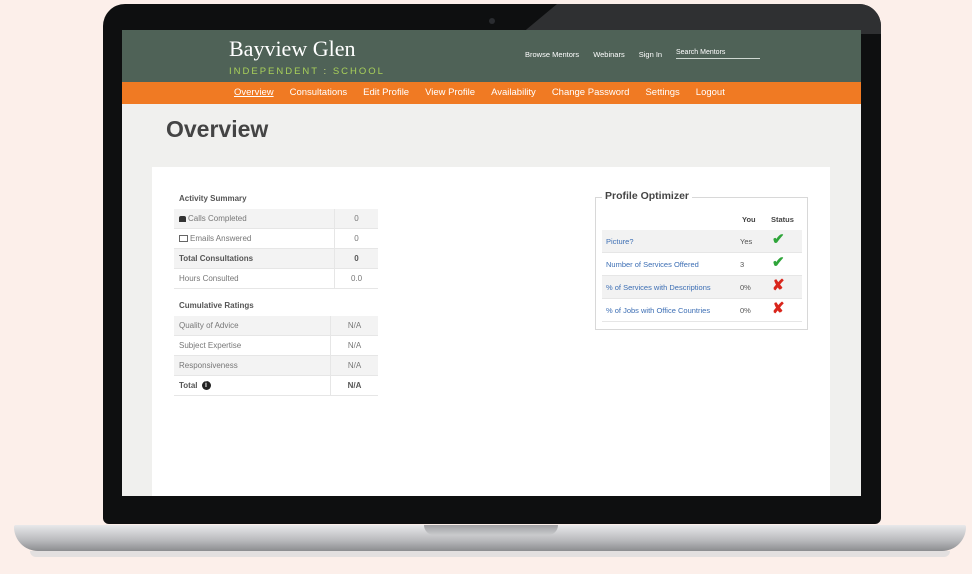 The height and width of the screenshot is (574, 972). I want to click on table-cell-label: Responsiveness, so click(252, 365).